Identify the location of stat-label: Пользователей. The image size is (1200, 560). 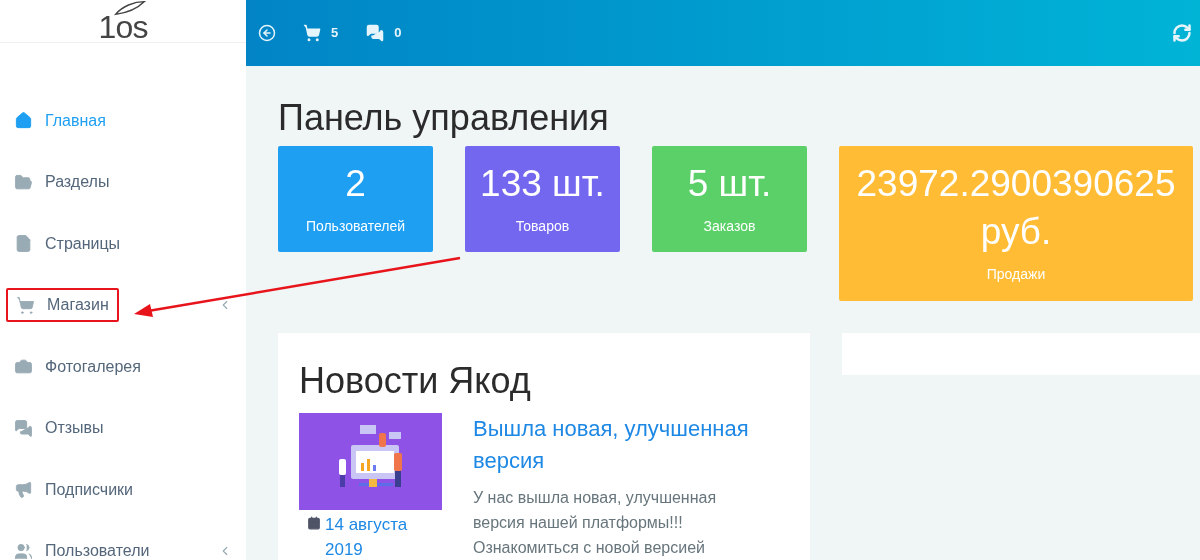
(355, 226).